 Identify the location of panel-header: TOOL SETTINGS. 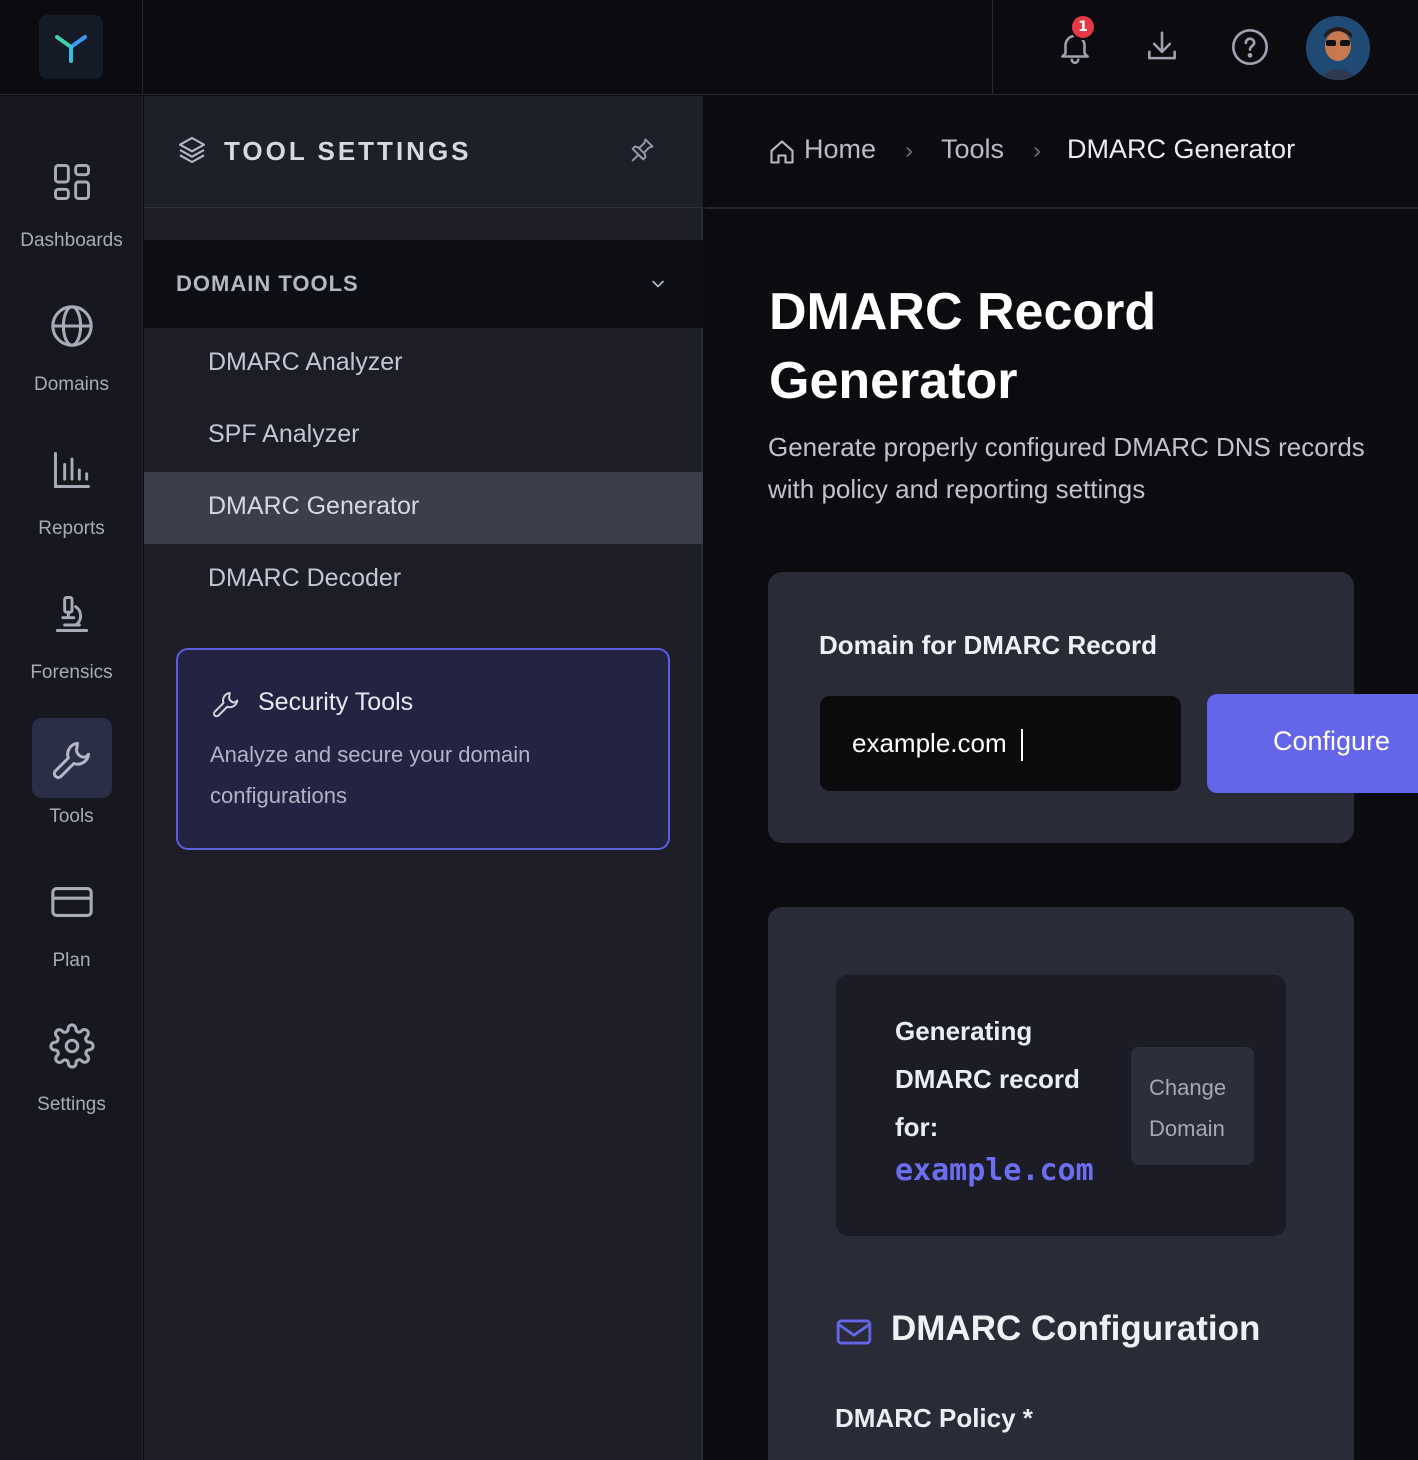
(423, 152).